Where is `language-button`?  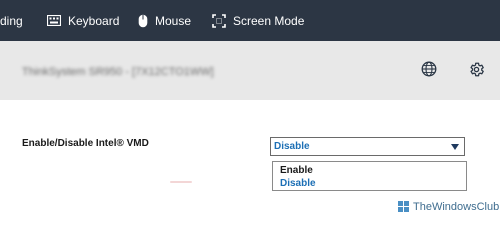
language-button is located at coordinates (429, 69).